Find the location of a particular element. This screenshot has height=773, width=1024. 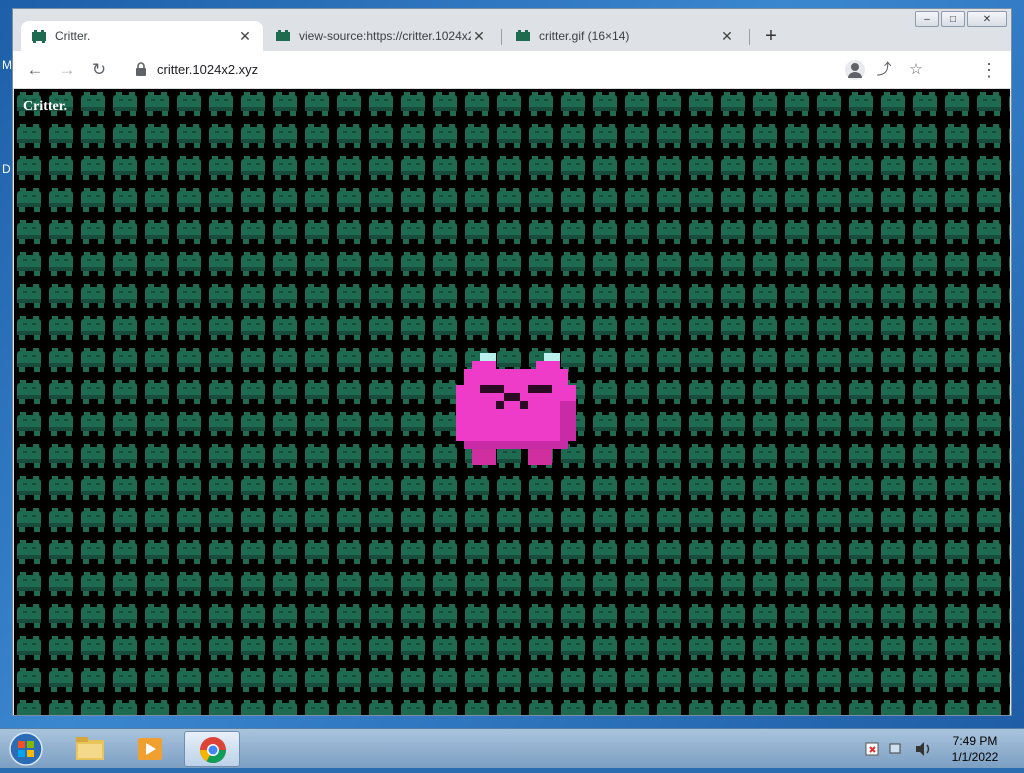

clock-time: 7:49 PM is located at coordinates (975, 741).